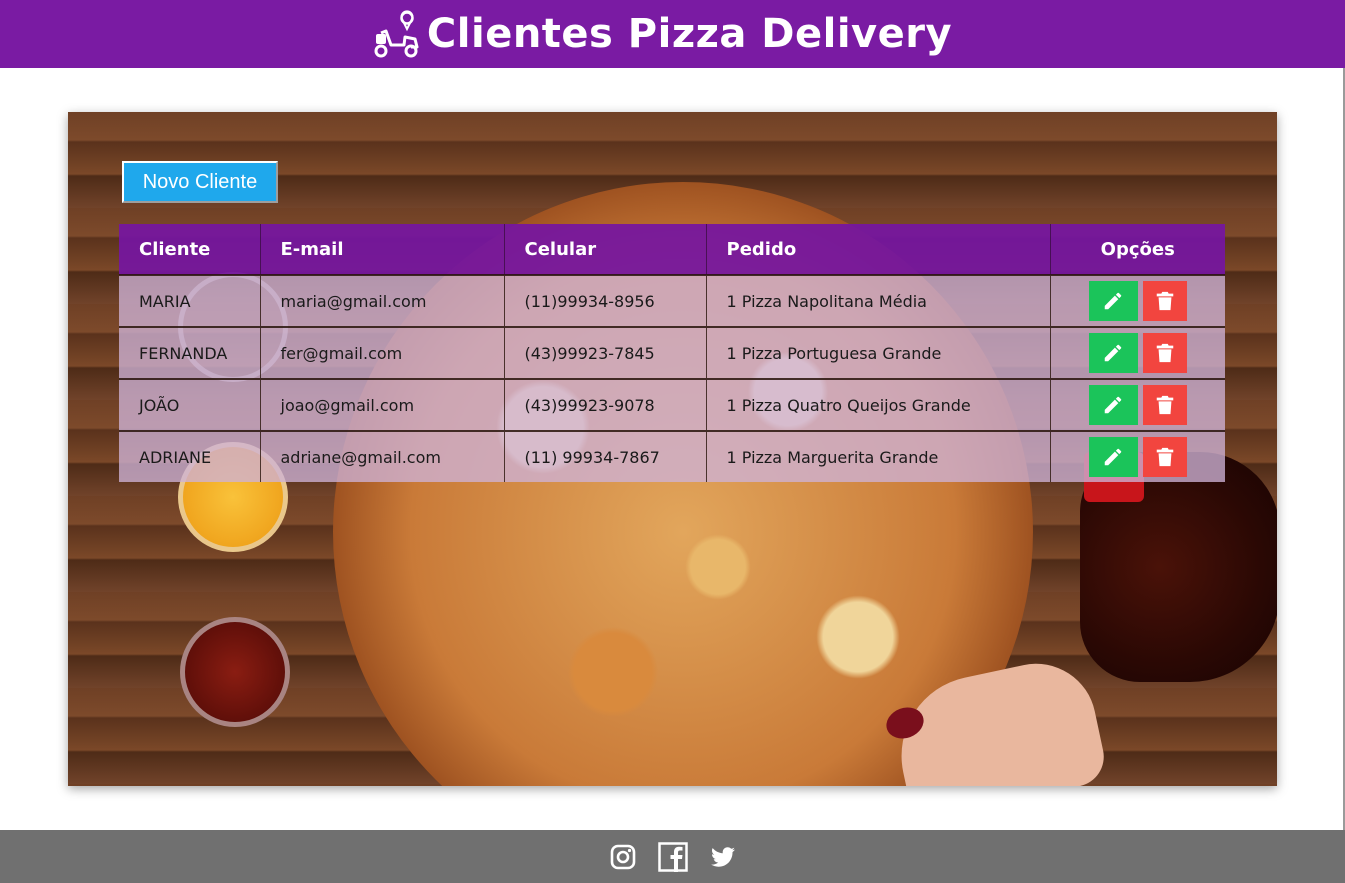 The height and width of the screenshot is (883, 1345). Describe the element at coordinates (878, 300) in the screenshot. I see `cell-pedido: 1 Pizza Napolitana Média` at that location.